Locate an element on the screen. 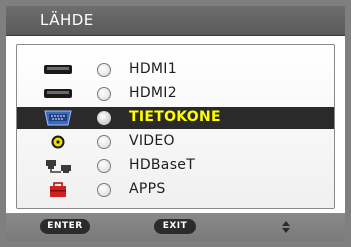  source-label: HDBaseT is located at coordinates (162, 165).